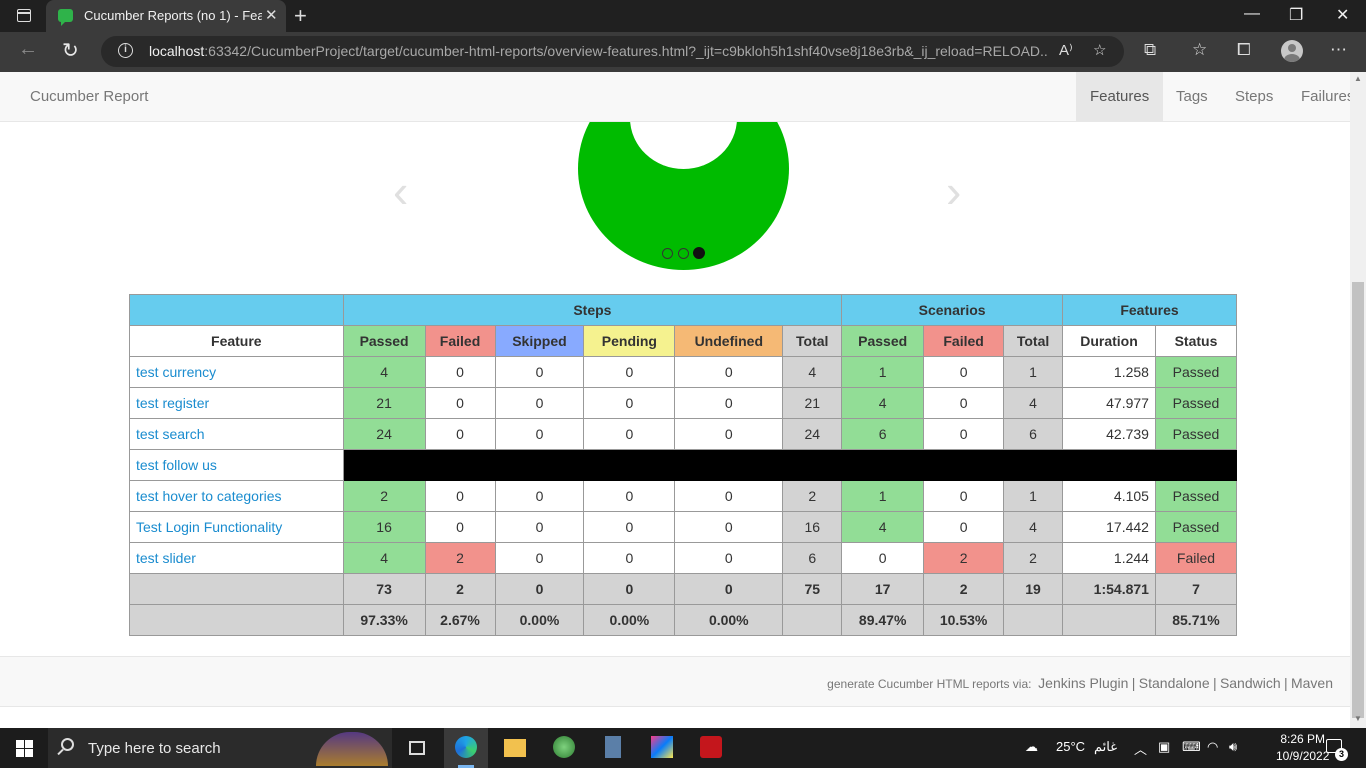 This screenshot has height=768, width=1366. What do you see at coordinates (964, 434) in the screenshot?
I see `scenarios-failed: 0` at bounding box center [964, 434].